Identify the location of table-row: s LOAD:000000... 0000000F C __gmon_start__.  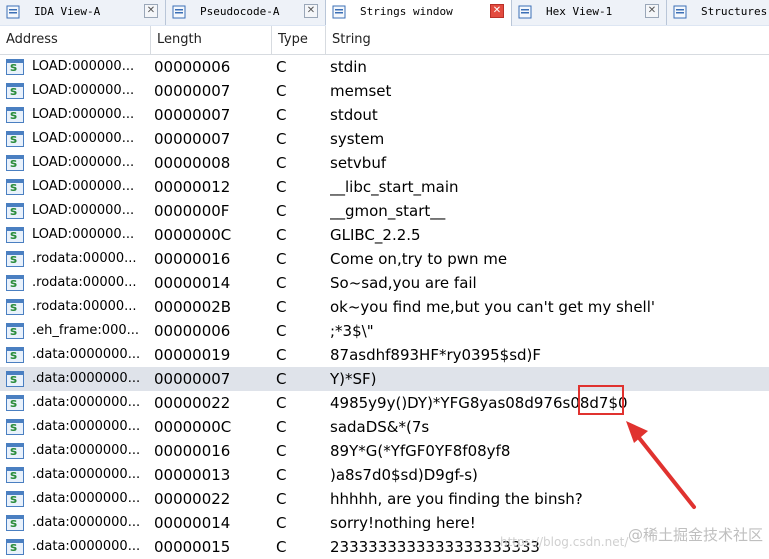
(384, 211).